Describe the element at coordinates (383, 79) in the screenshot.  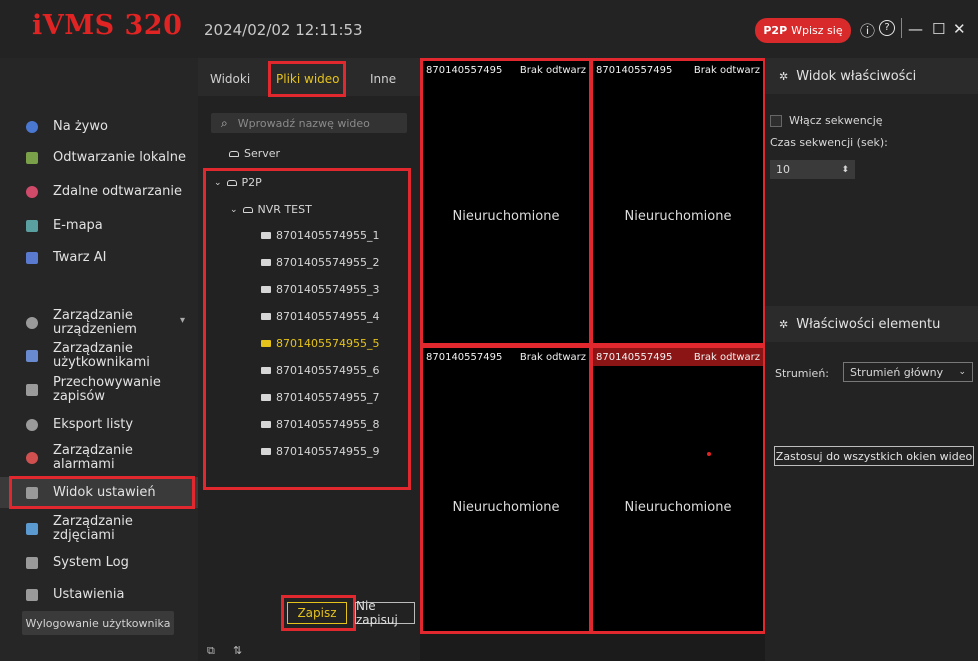
I see `tab-other: Inne` at that location.